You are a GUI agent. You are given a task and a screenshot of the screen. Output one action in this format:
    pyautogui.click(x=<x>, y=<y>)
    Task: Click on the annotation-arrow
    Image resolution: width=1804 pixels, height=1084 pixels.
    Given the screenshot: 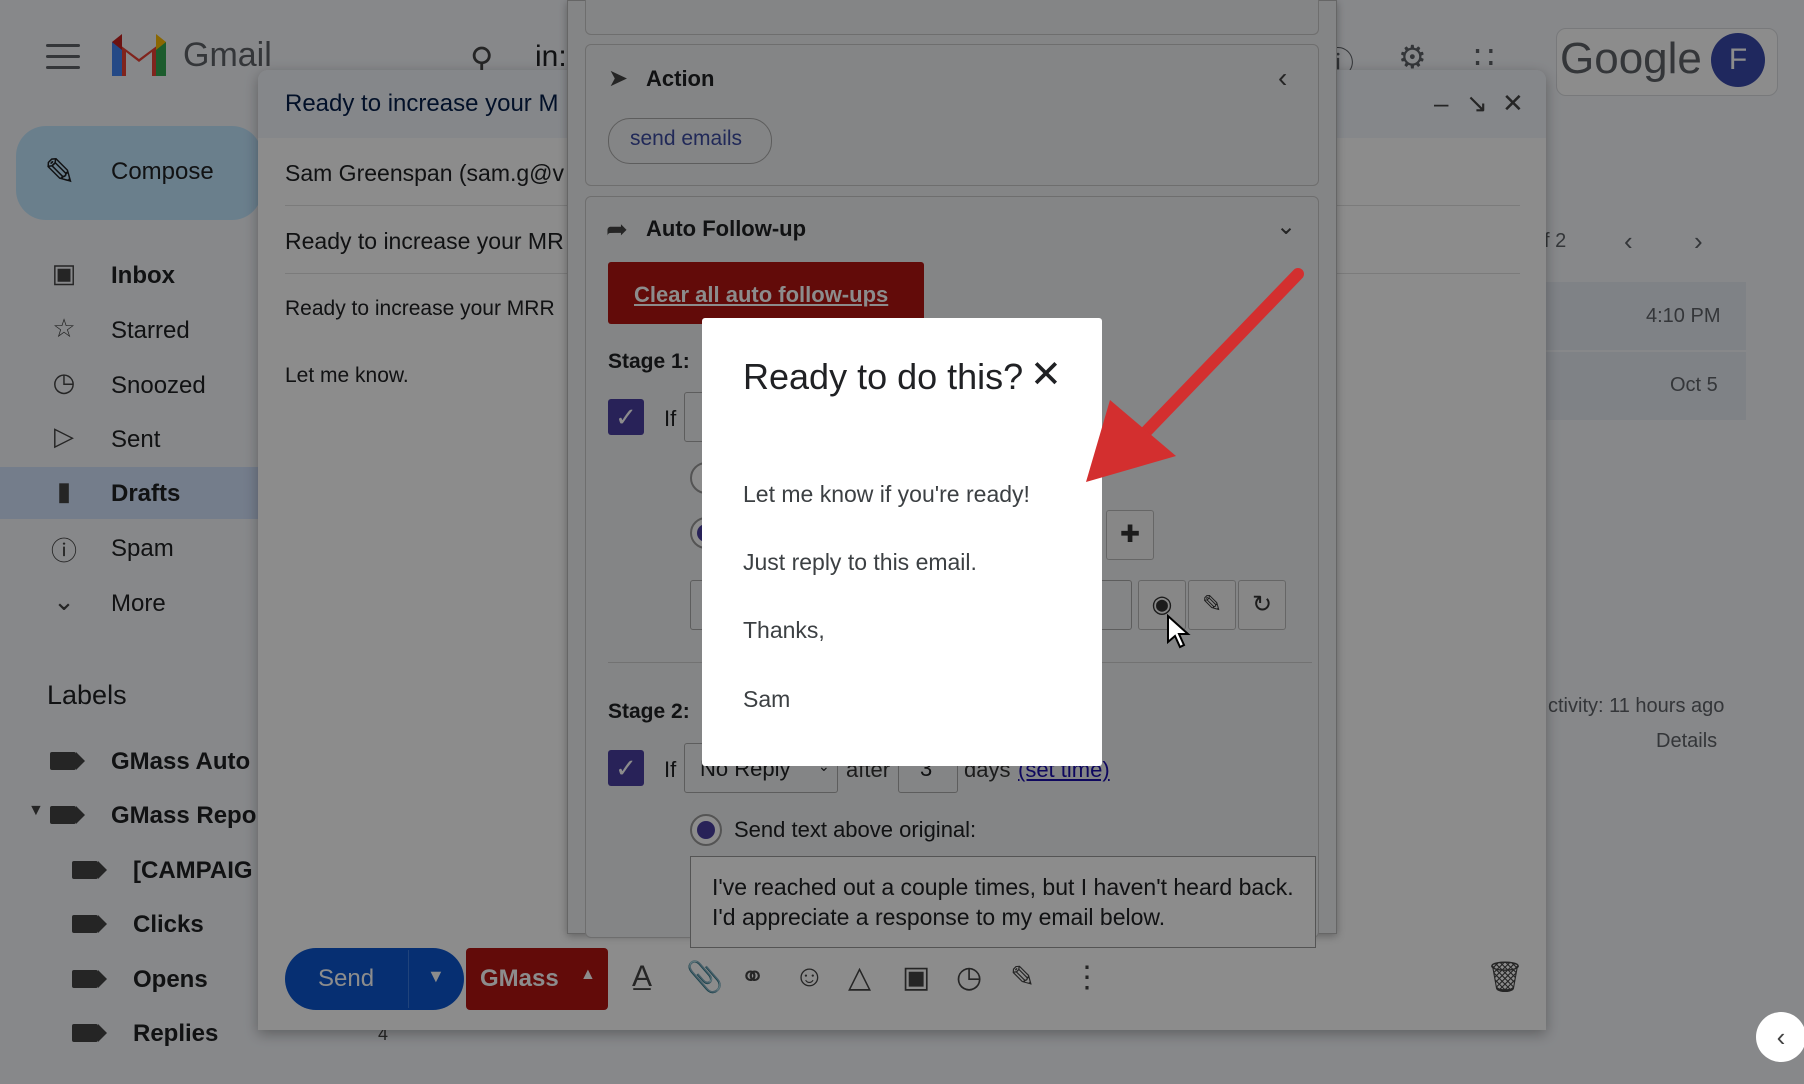 What is the action you would take?
    pyautogui.click(x=1195, y=375)
    